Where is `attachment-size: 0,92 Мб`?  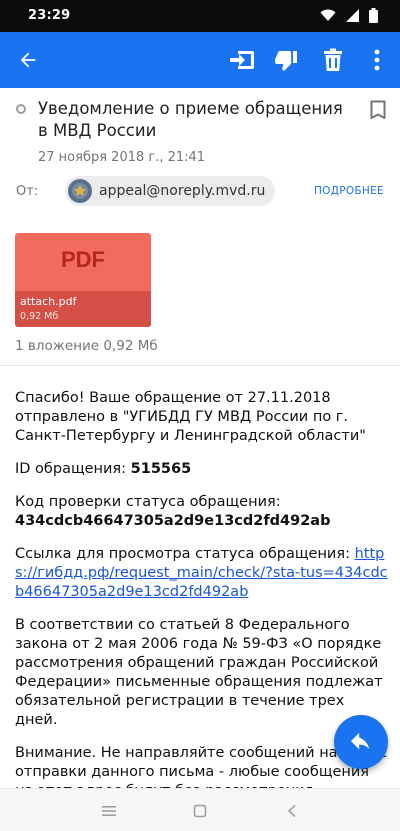
attachment-size: 0,92 Мб is located at coordinates (39, 316).